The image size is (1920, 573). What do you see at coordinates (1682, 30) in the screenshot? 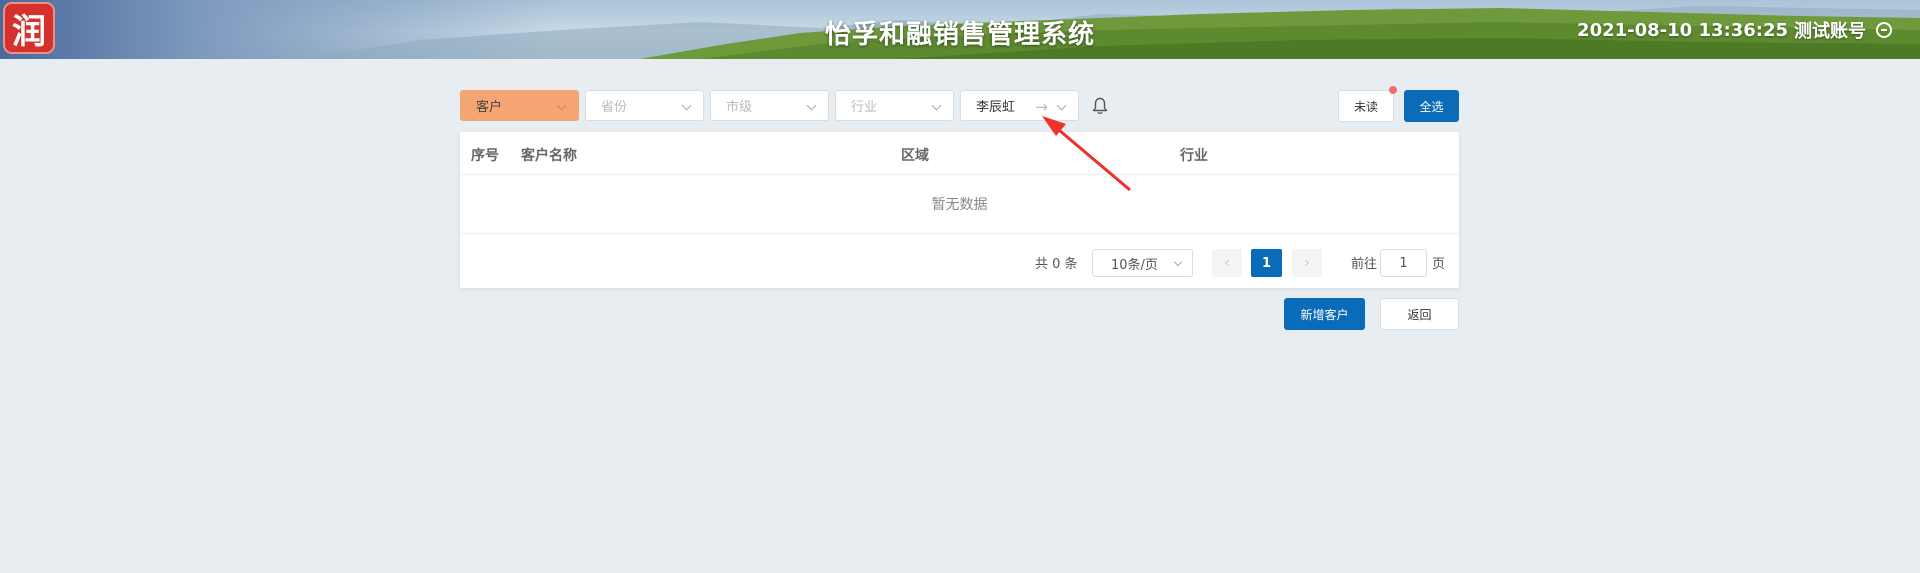
I see `header-datetime: 2021-08-10 13:36:25` at bounding box center [1682, 30].